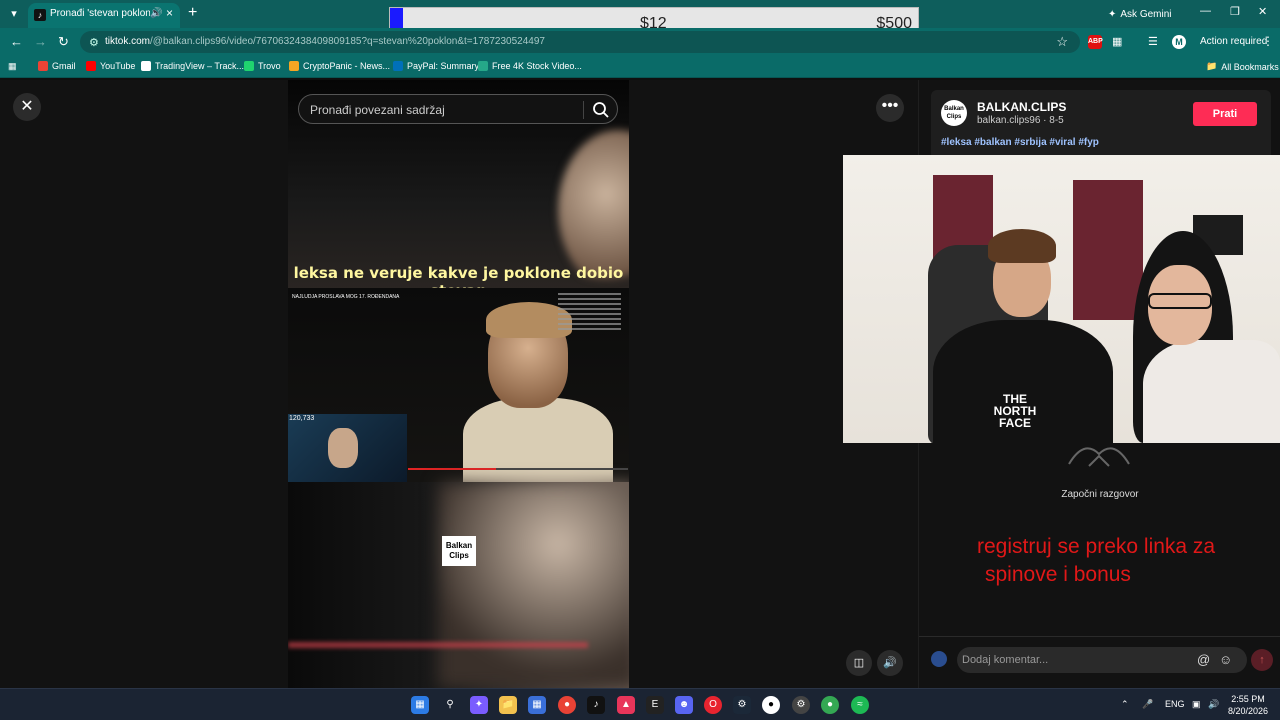 The image size is (1280, 720). I want to click on store-icon: ▦, so click(537, 705).